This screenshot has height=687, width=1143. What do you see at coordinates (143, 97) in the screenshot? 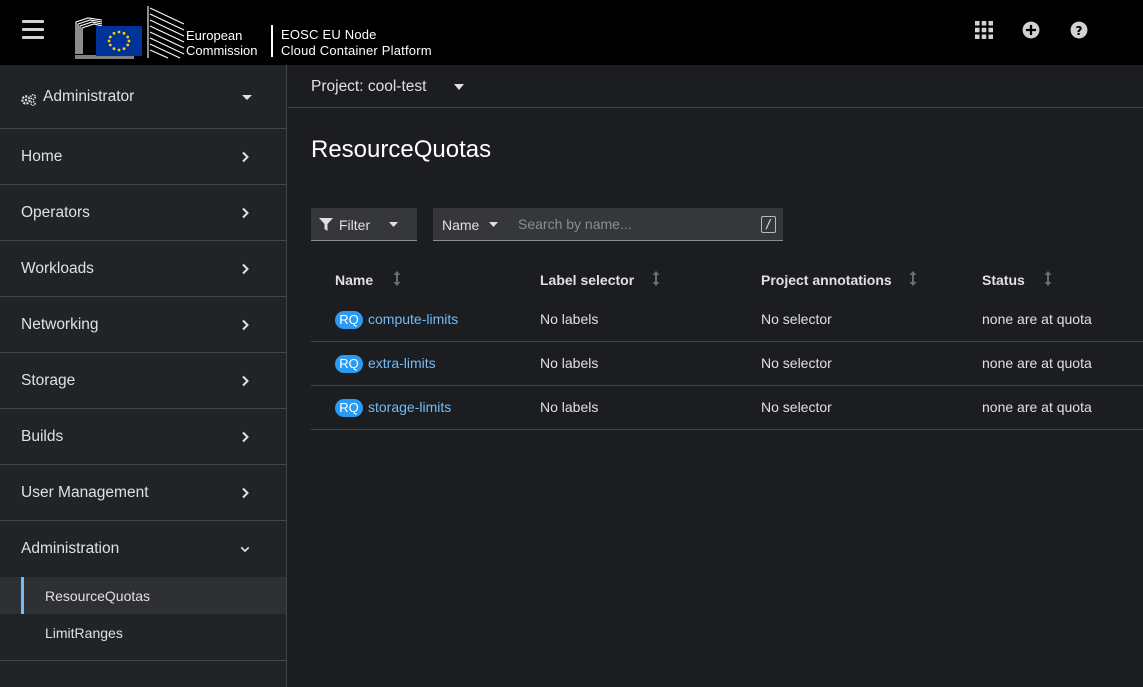
I see `perspective-switcher: Administrator` at bounding box center [143, 97].